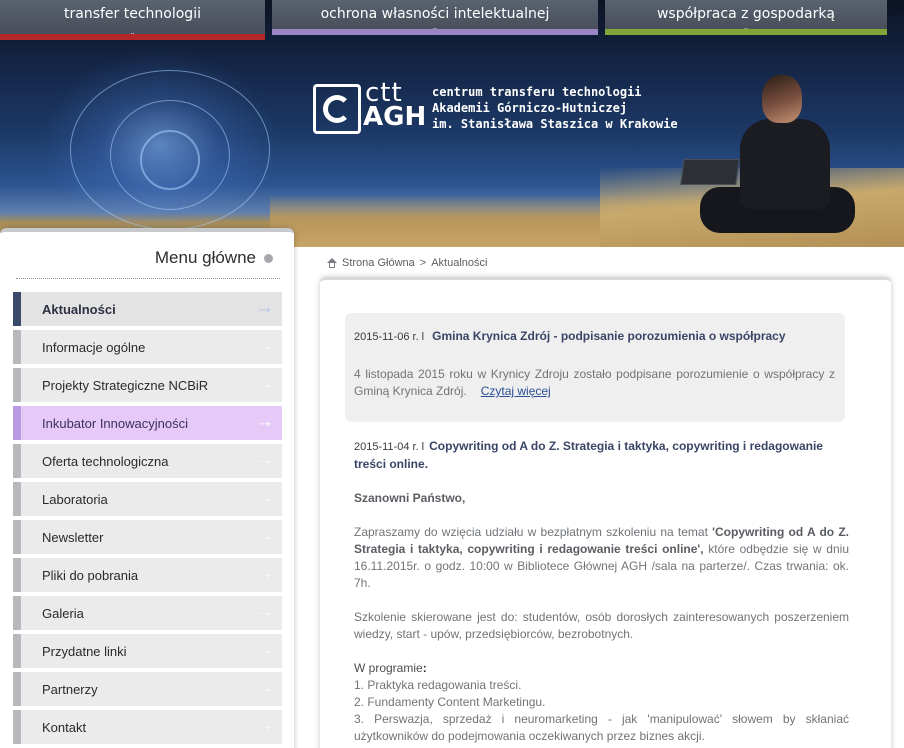 The height and width of the screenshot is (748, 904). I want to click on program-list-item: 2. Fundamenty Content Marketingu., so click(450, 702).